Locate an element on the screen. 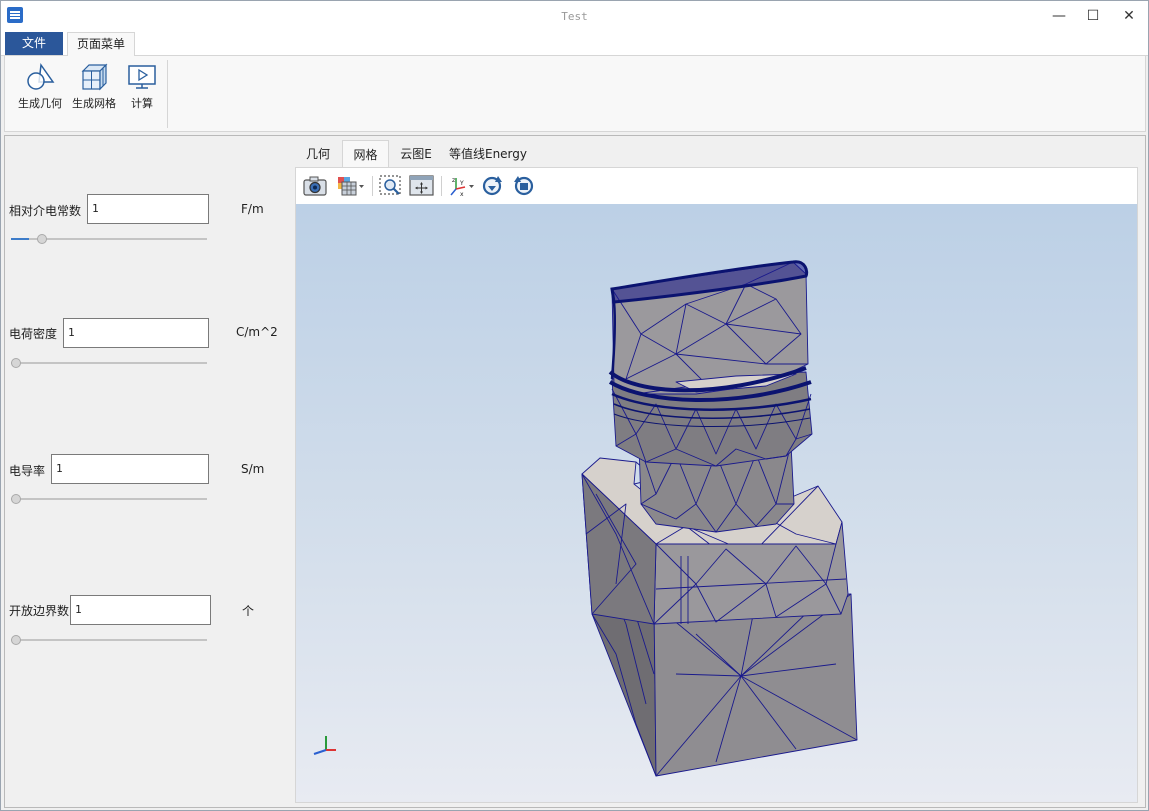 This screenshot has height=811, width=1149. open-boundary-input: 1 is located at coordinates (140, 610).